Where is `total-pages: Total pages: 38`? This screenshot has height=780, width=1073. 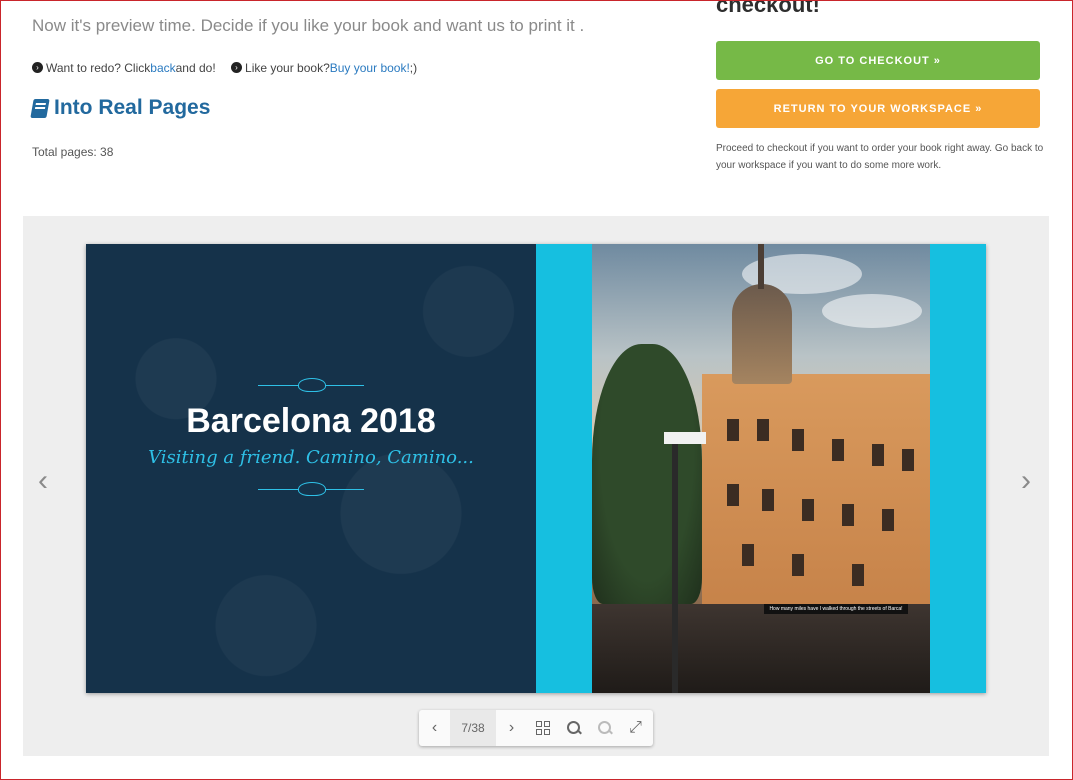
total-pages: Total pages: 38 is located at coordinates (73, 152).